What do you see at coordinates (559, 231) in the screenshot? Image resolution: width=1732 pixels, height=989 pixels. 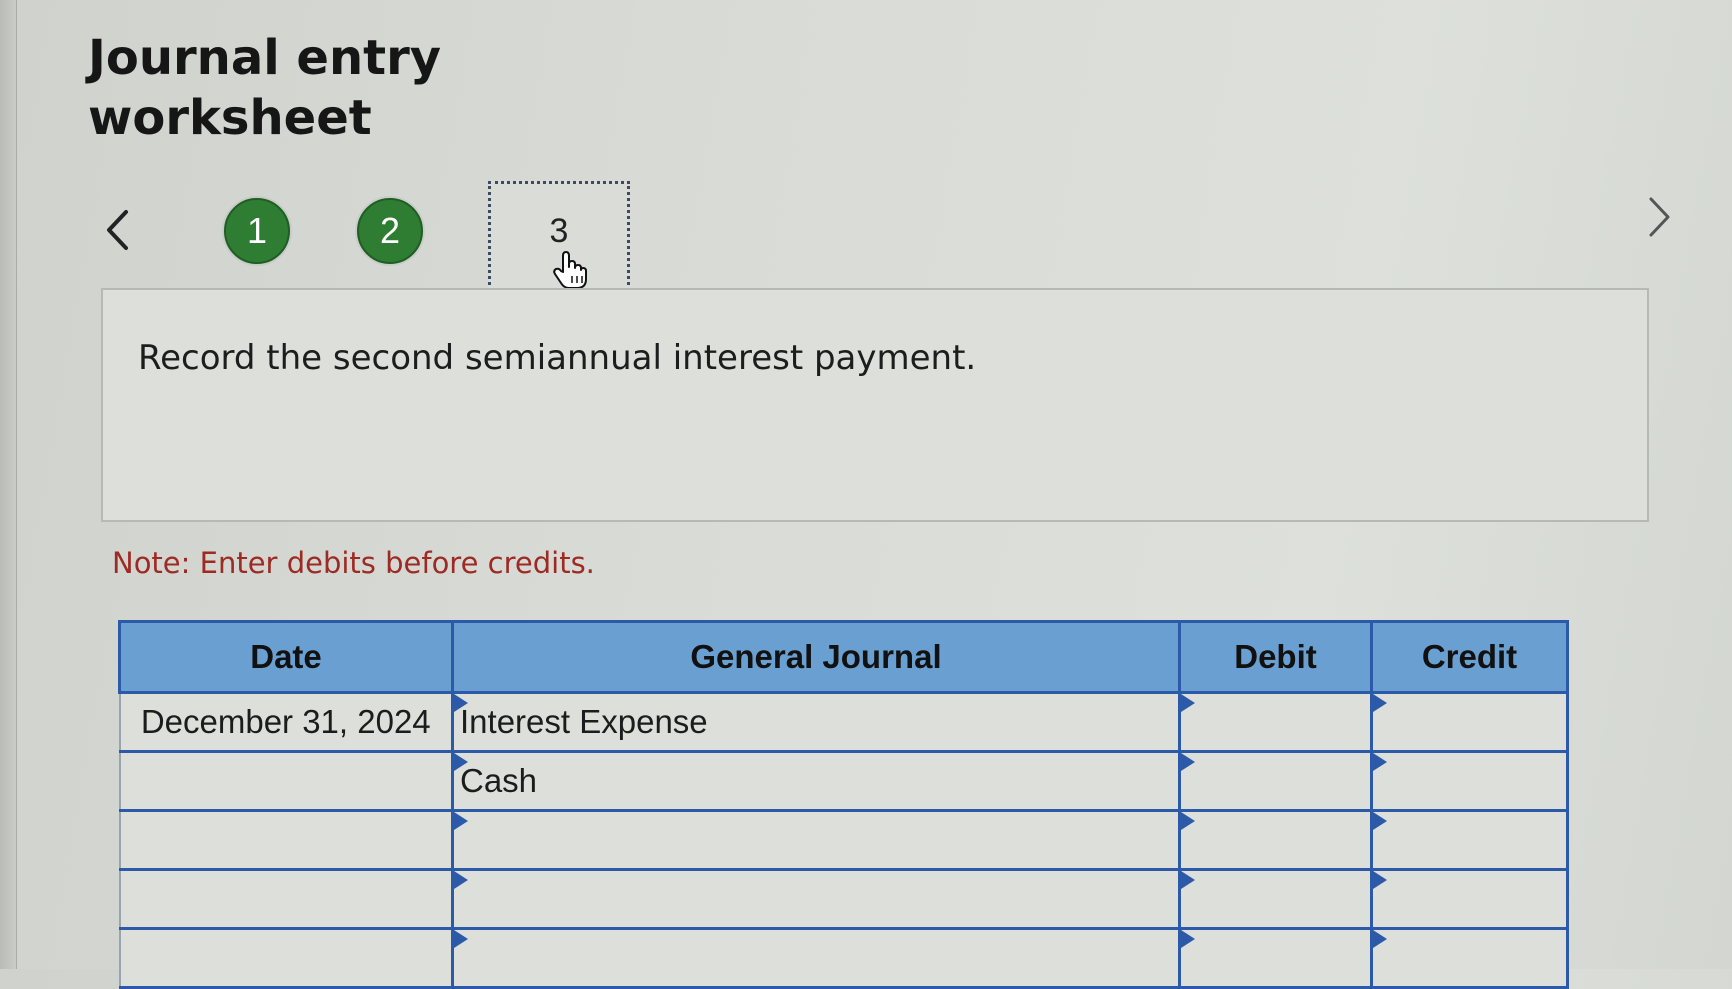 I see `step-3-label: 3` at bounding box center [559, 231].